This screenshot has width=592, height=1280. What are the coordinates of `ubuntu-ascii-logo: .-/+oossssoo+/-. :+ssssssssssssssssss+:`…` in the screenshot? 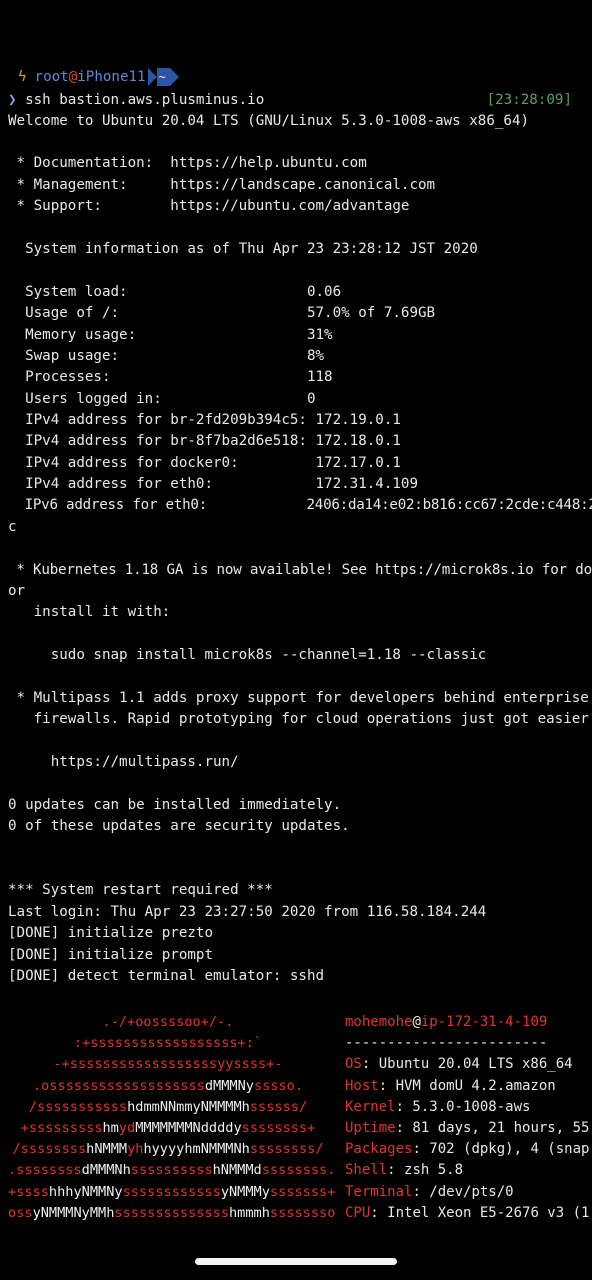 It's located at (172, 1118).